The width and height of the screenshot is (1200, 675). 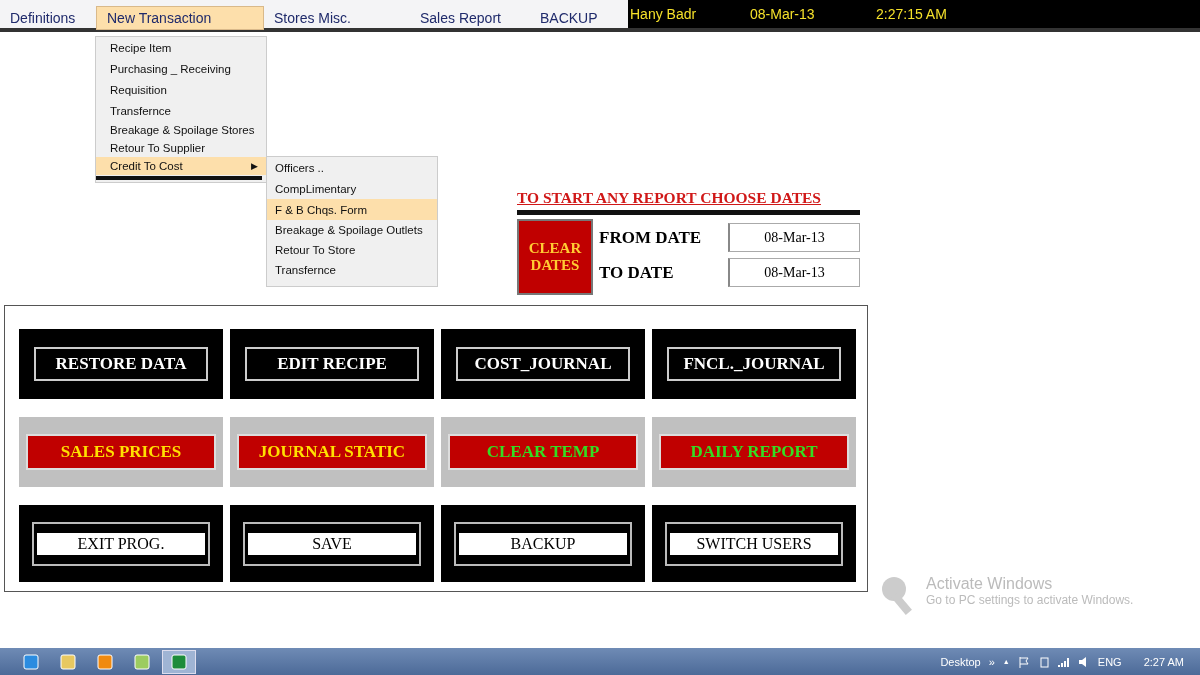 What do you see at coordinates (121, 364) in the screenshot?
I see `action-button: RESTORE DATA` at bounding box center [121, 364].